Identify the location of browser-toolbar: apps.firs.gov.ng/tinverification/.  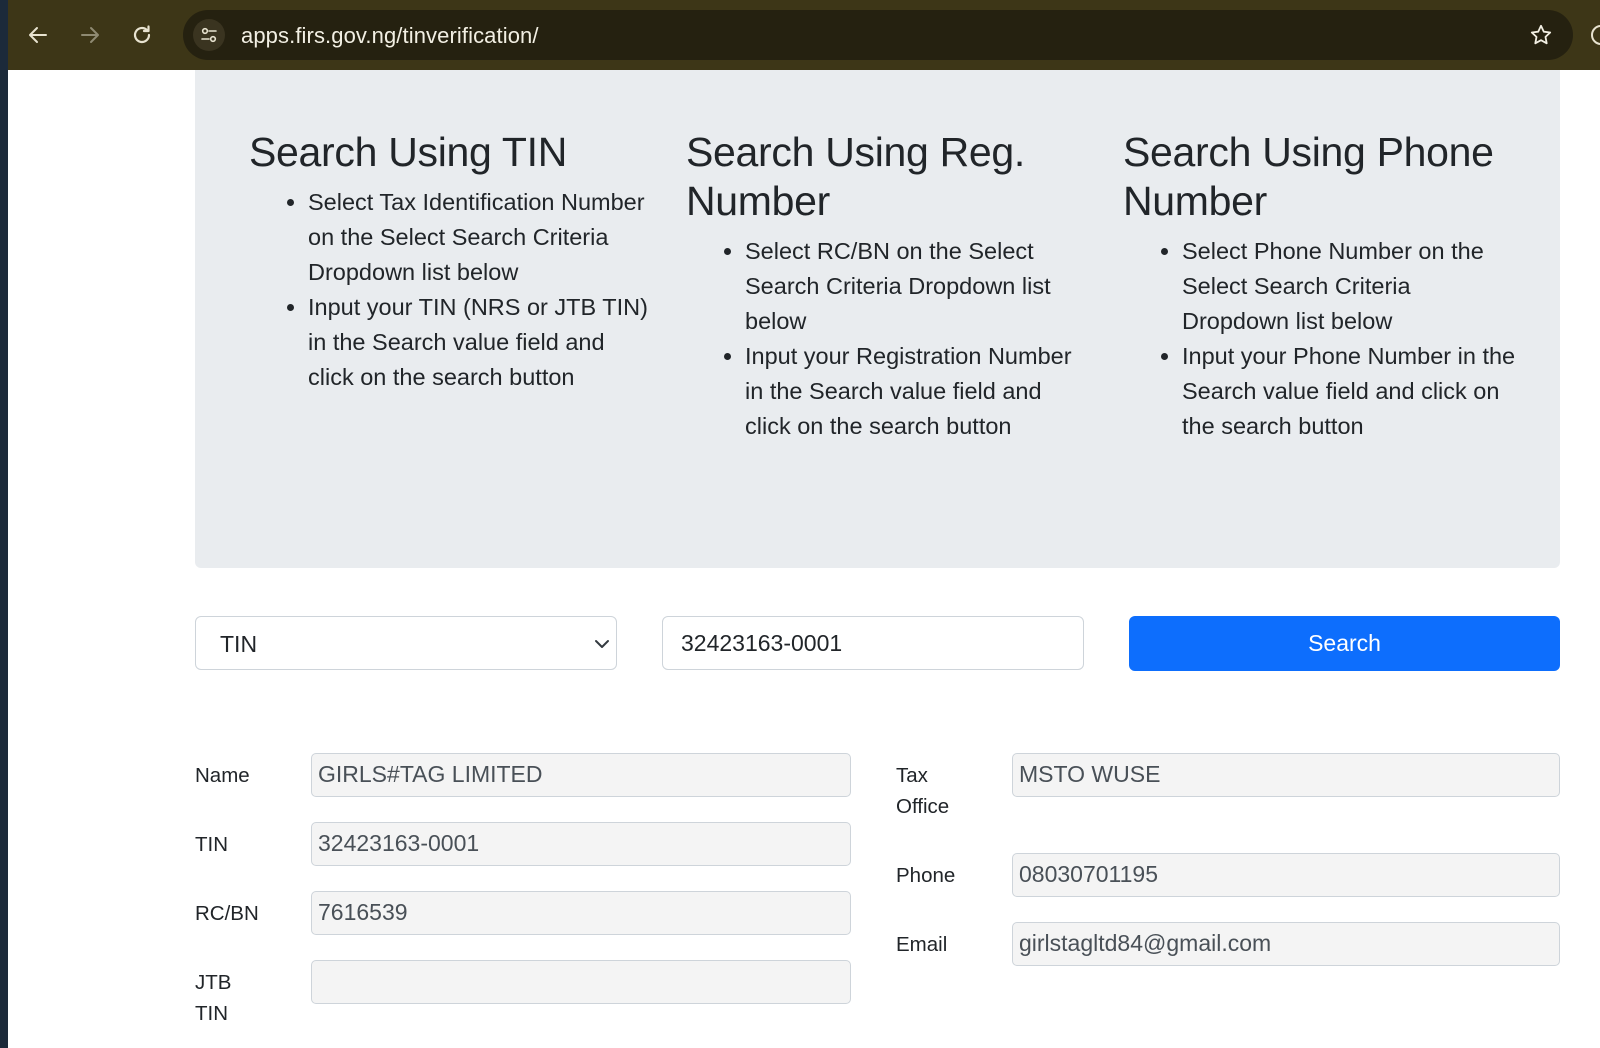
(804, 35).